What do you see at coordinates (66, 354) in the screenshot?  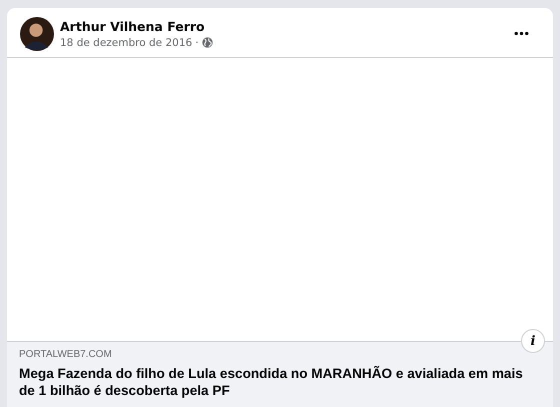 I see `link-domain: PORTALWEB7.COM` at bounding box center [66, 354].